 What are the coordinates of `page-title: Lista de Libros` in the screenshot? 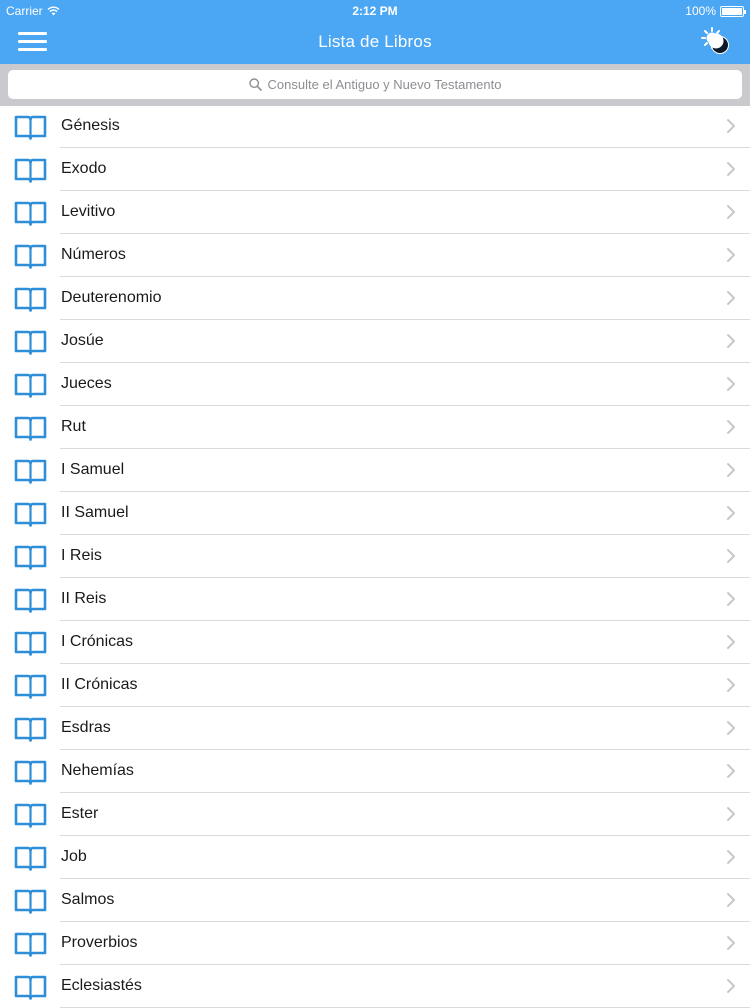 It's located at (375, 41).